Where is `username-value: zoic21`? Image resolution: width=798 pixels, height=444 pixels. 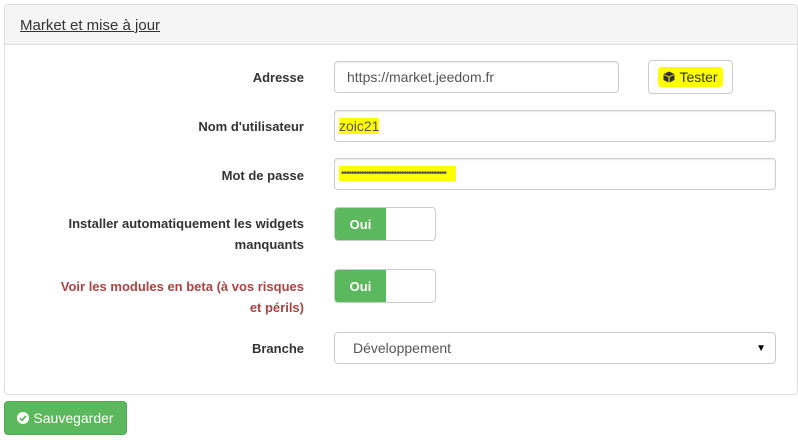
username-value: zoic21 is located at coordinates (359, 126).